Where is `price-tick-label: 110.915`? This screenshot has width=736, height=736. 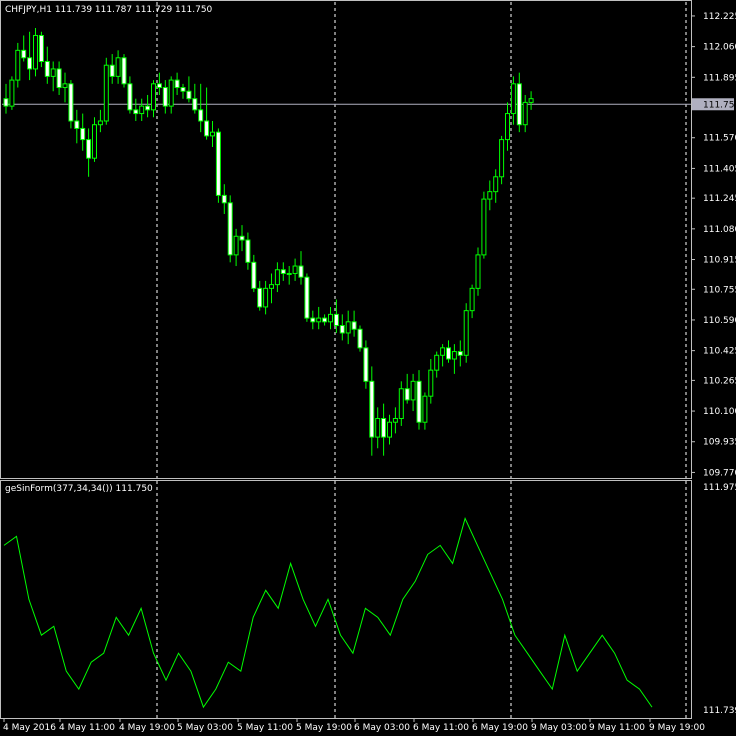
price-tick-label: 110.915 is located at coordinates (719, 261).